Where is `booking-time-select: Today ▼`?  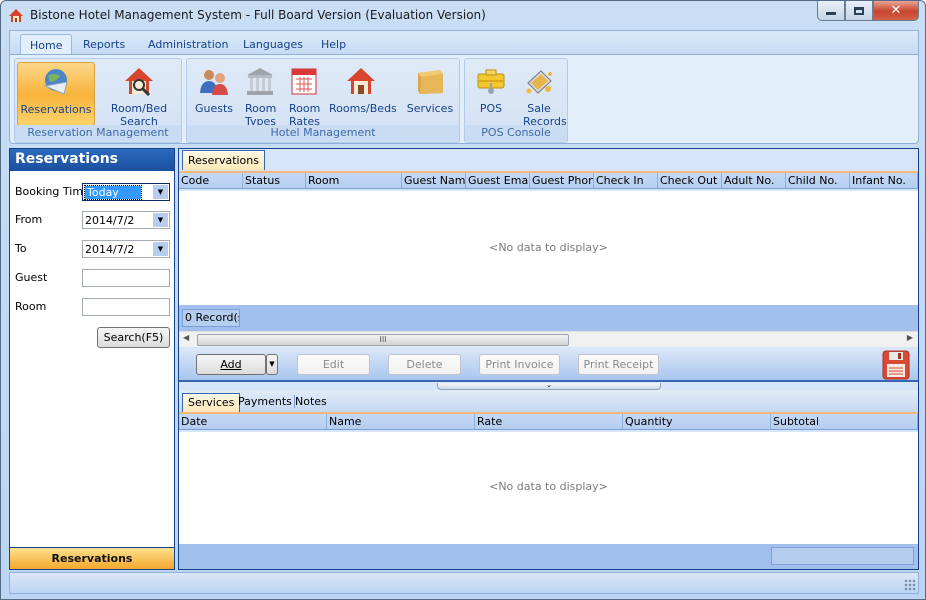
booking-time-select: Today ▼ is located at coordinates (126, 192).